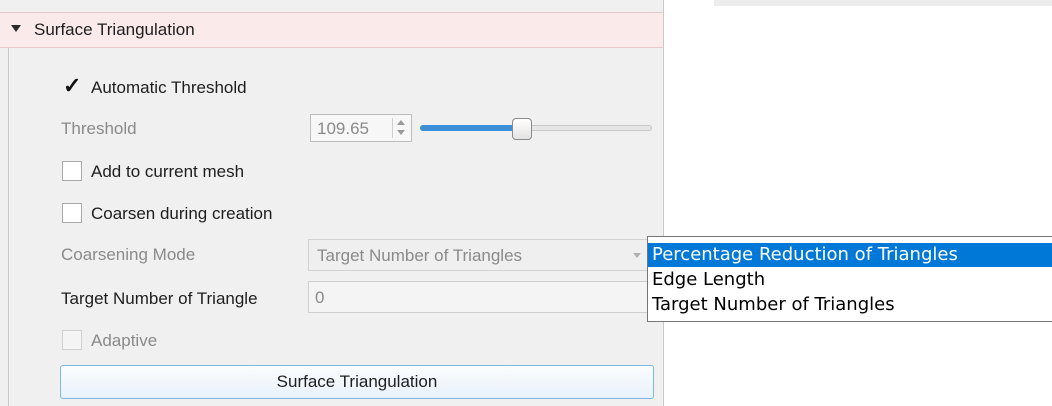 The image size is (1052, 406). What do you see at coordinates (401, 132) in the screenshot?
I see `spin-down-icon` at bounding box center [401, 132].